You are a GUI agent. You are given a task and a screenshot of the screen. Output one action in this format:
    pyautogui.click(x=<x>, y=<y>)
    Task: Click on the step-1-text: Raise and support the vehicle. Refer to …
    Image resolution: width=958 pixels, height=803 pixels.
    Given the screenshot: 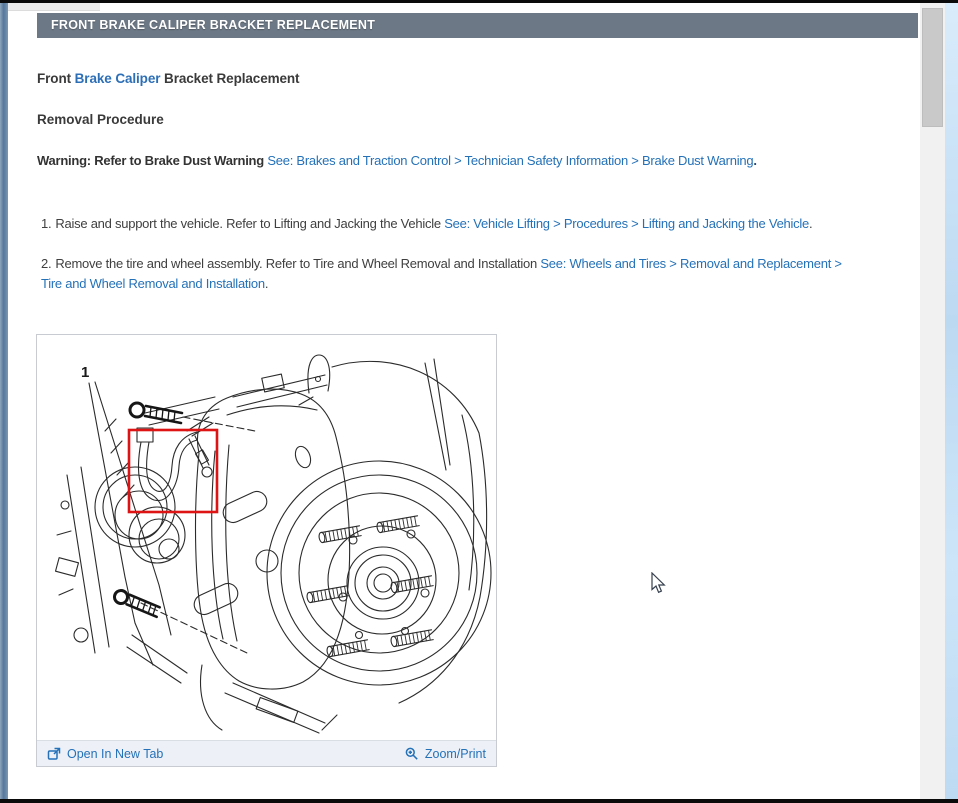 What is the action you would take?
    pyautogui.click(x=250, y=223)
    